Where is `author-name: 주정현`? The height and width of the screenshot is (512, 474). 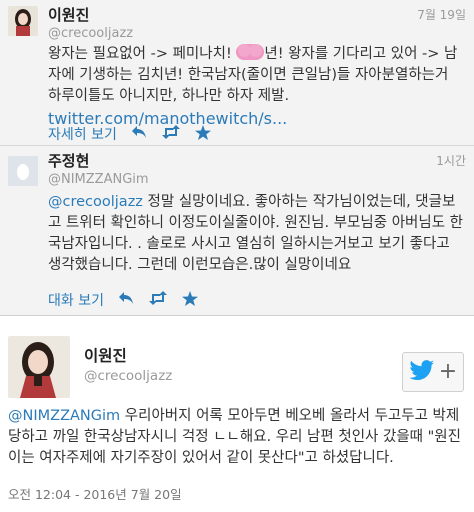 author-name: 주정현 is located at coordinates (68, 160).